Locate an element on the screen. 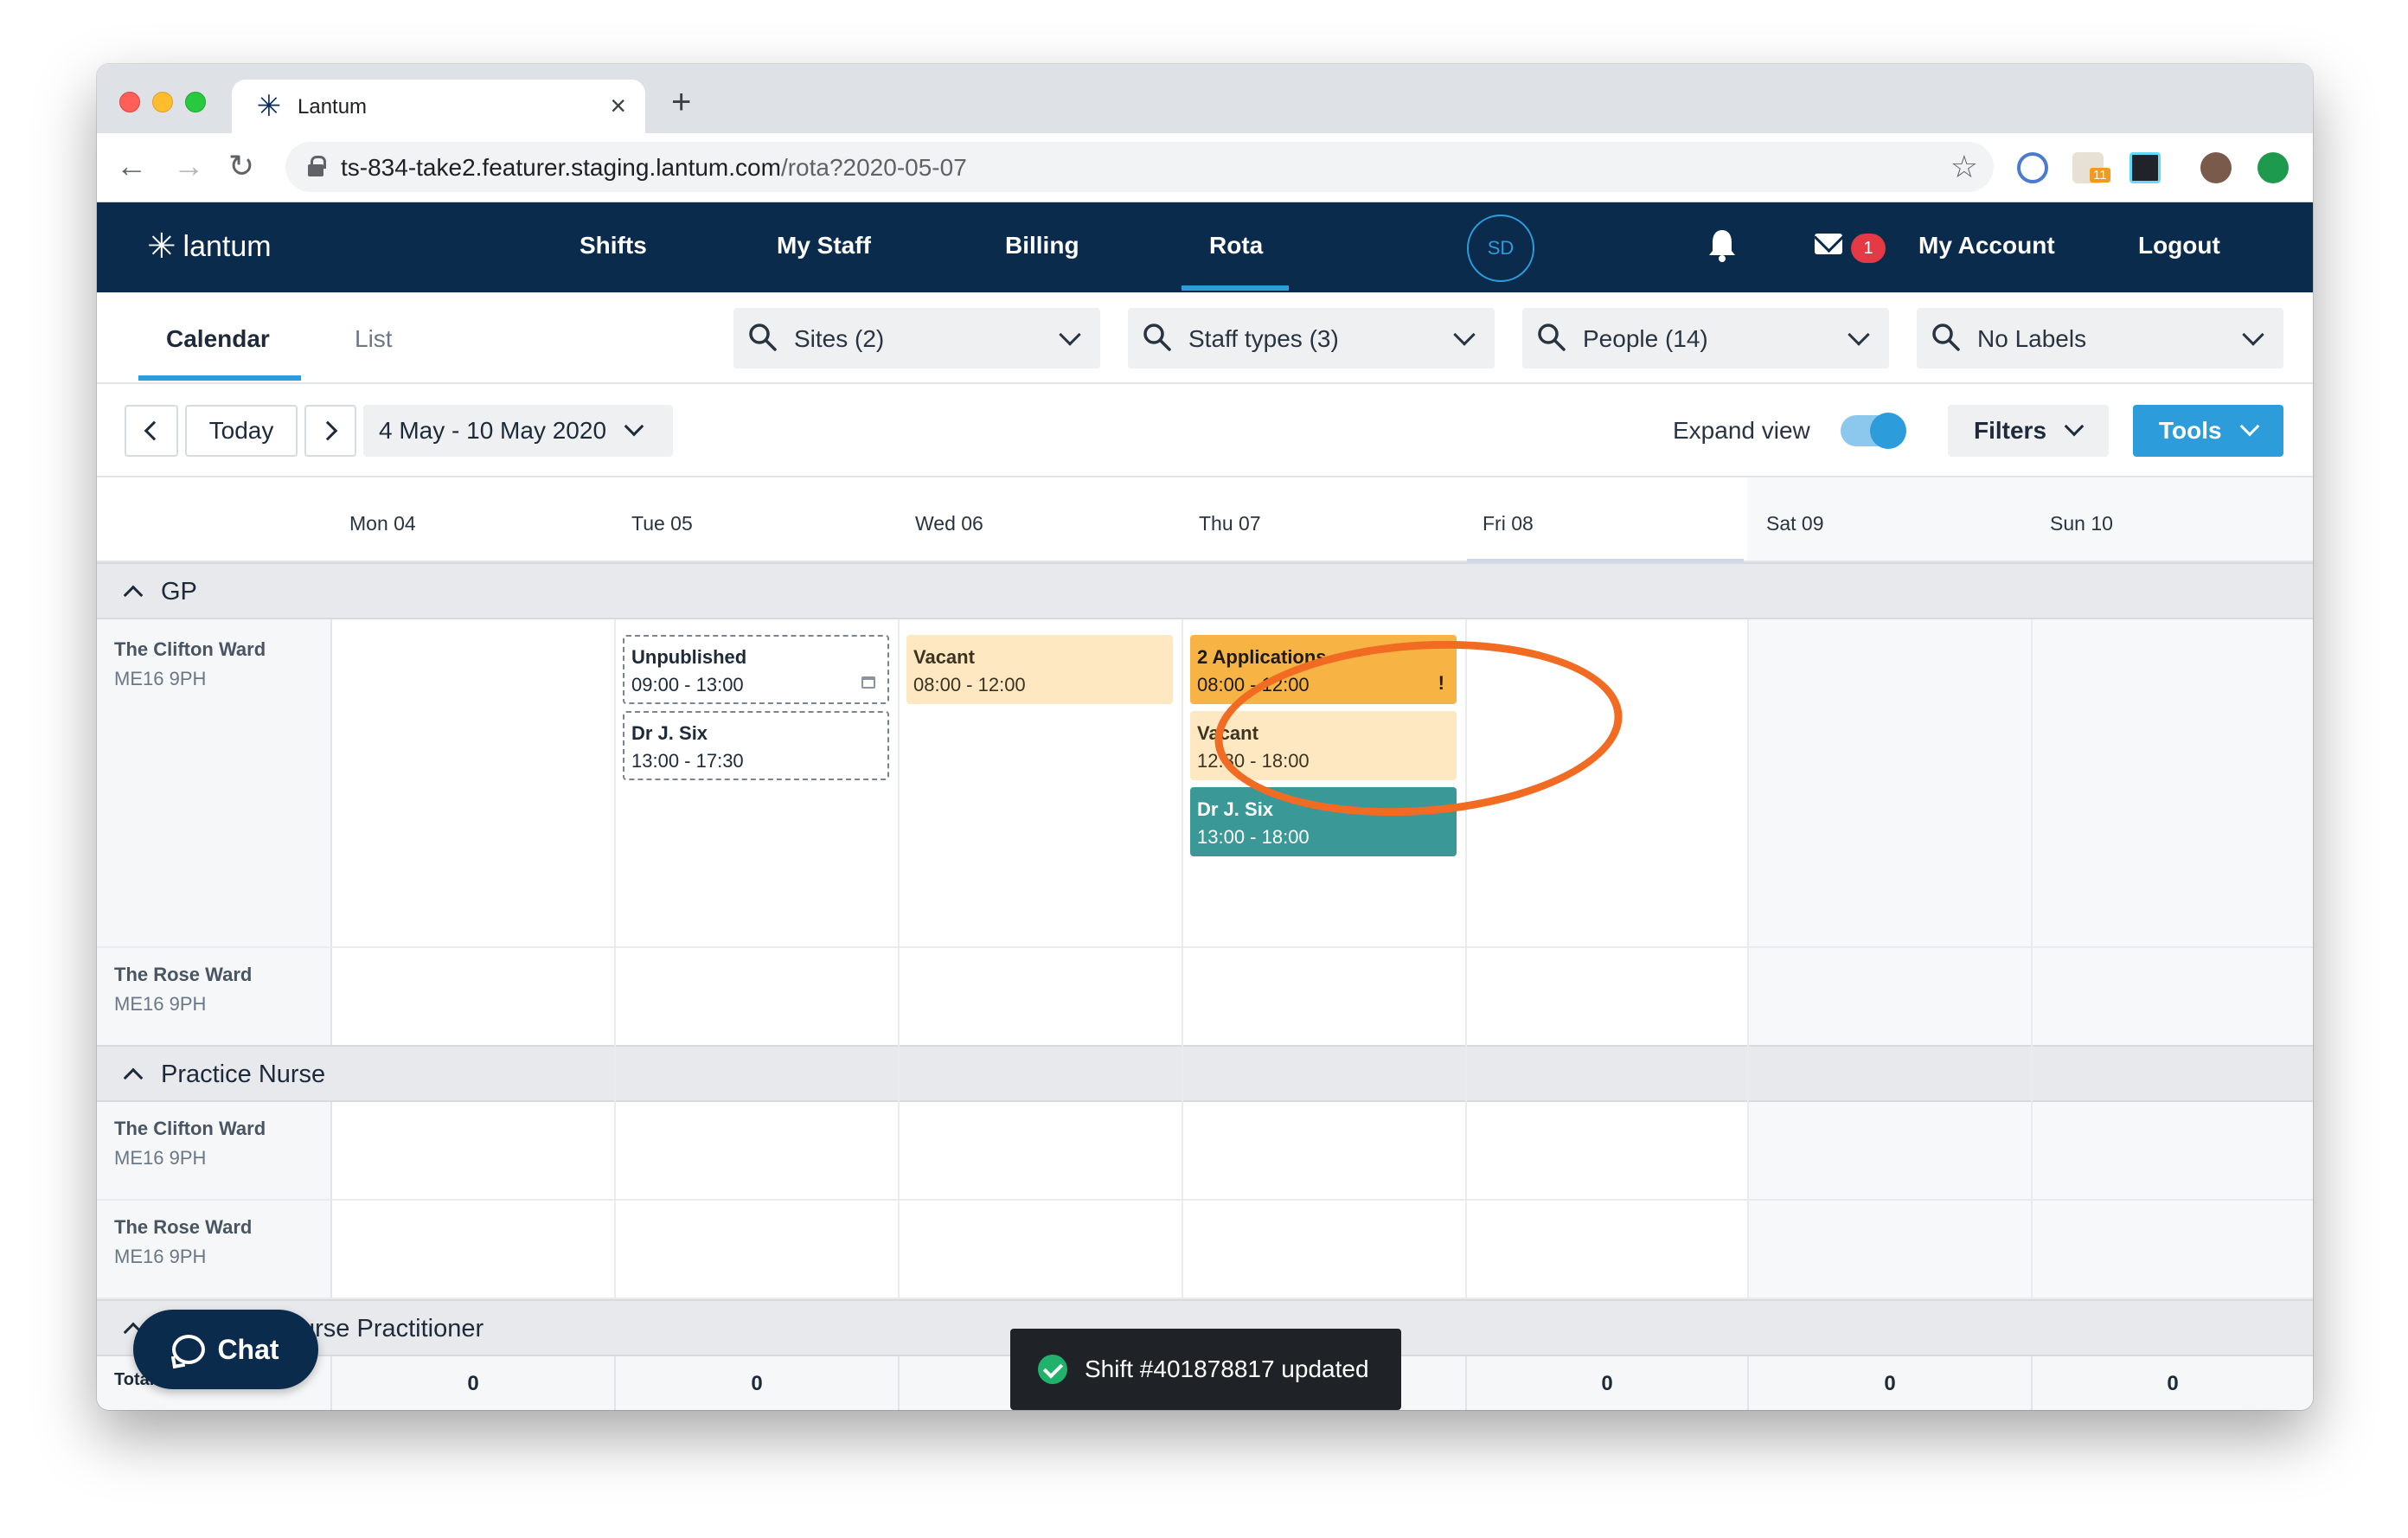  tab-title: Lantum is located at coordinates (333, 107).